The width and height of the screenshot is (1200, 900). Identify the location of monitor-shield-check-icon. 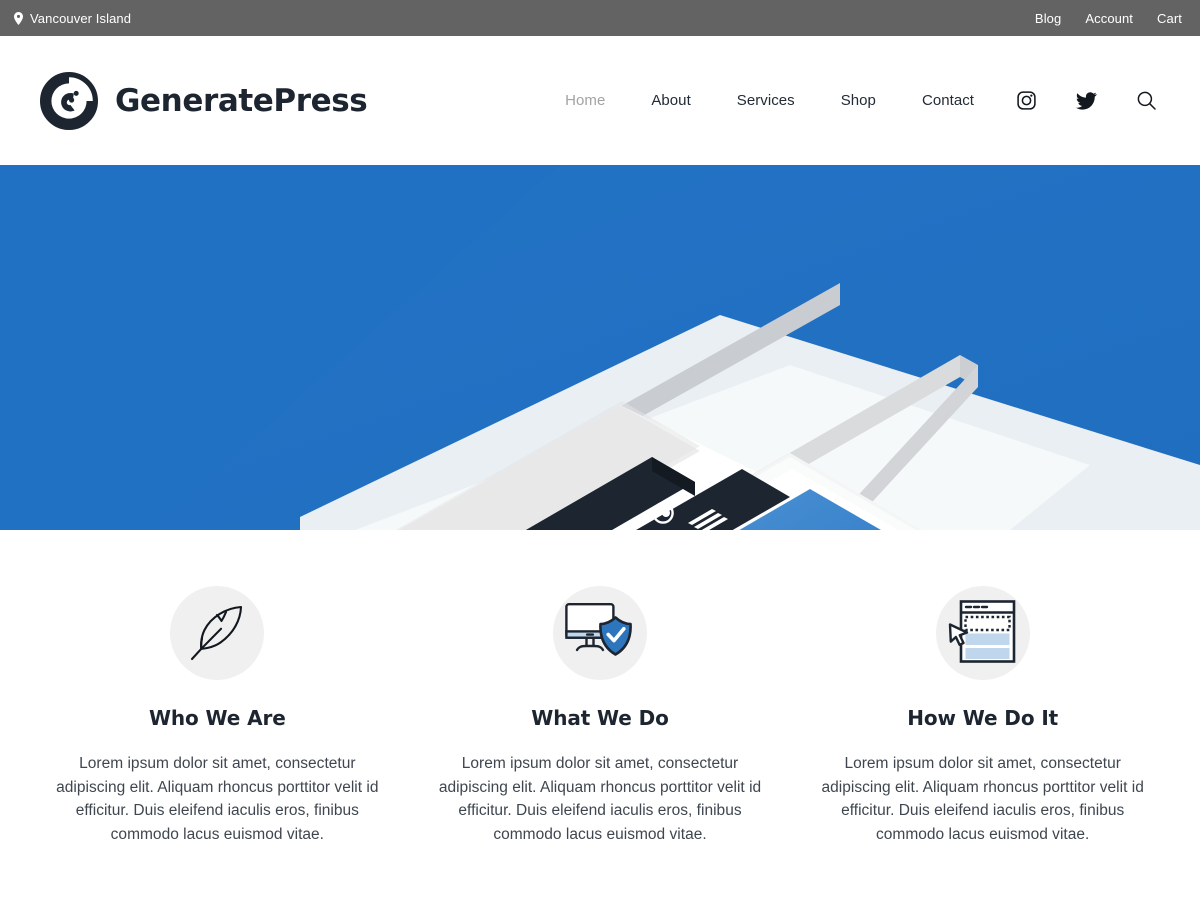
(600, 633).